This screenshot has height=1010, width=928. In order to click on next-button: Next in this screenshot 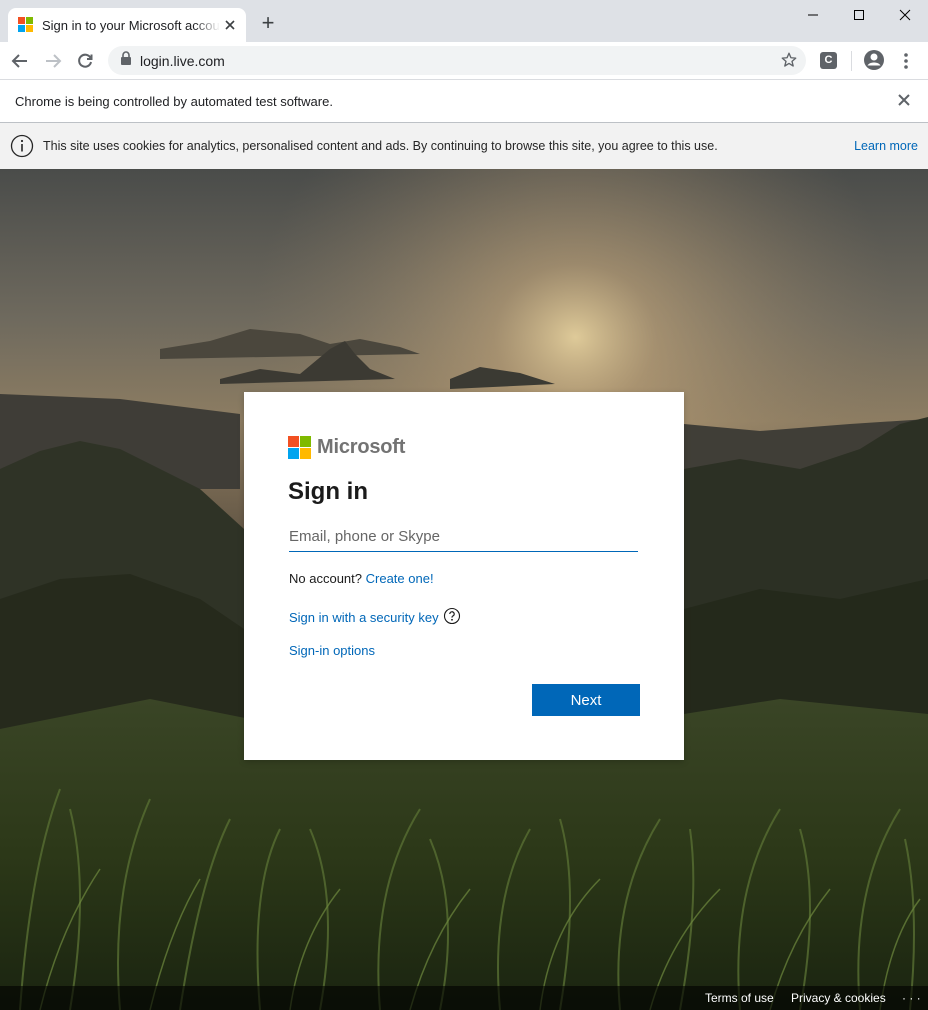, I will do `click(586, 700)`.